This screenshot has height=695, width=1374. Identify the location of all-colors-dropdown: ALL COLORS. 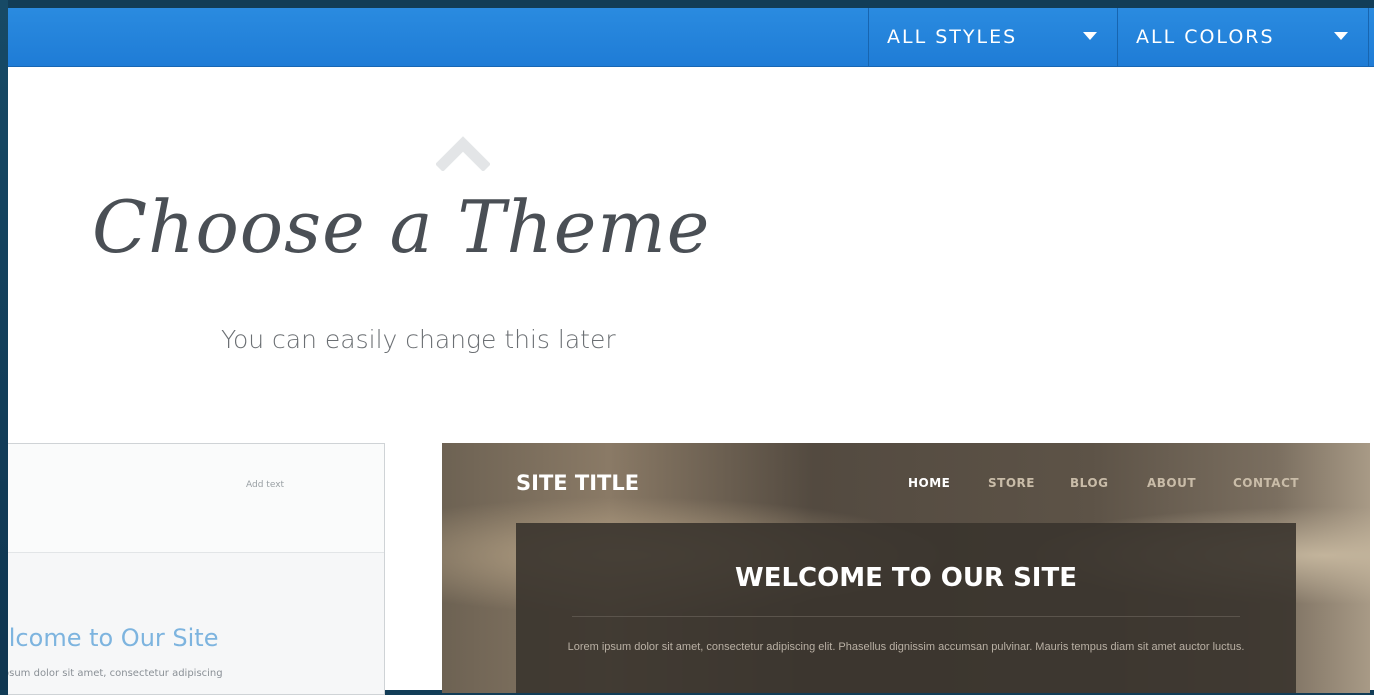
(1243, 37).